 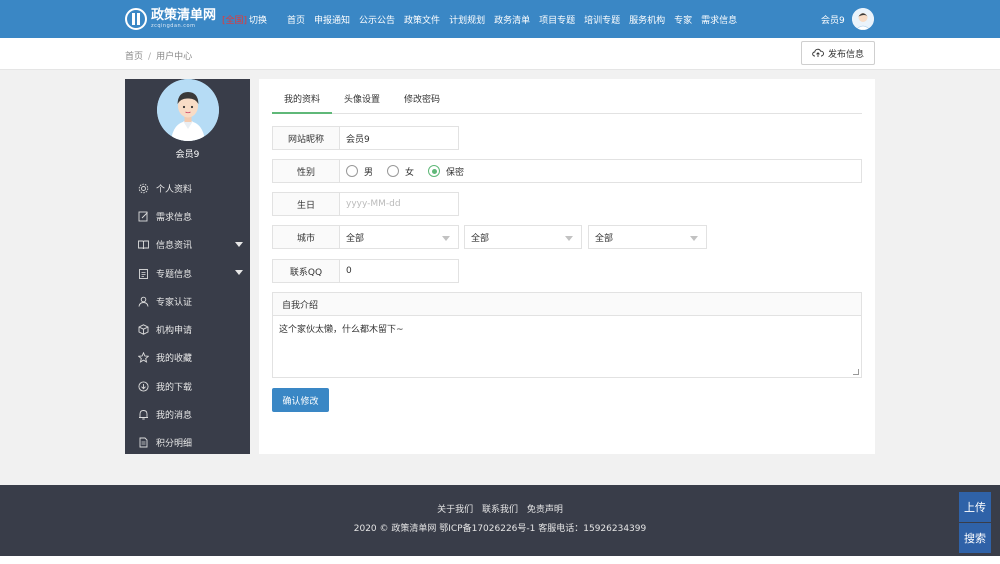 What do you see at coordinates (557, 19) in the screenshot?
I see `nav-item-projects: 项目专题` at bounding box center [557, 19].